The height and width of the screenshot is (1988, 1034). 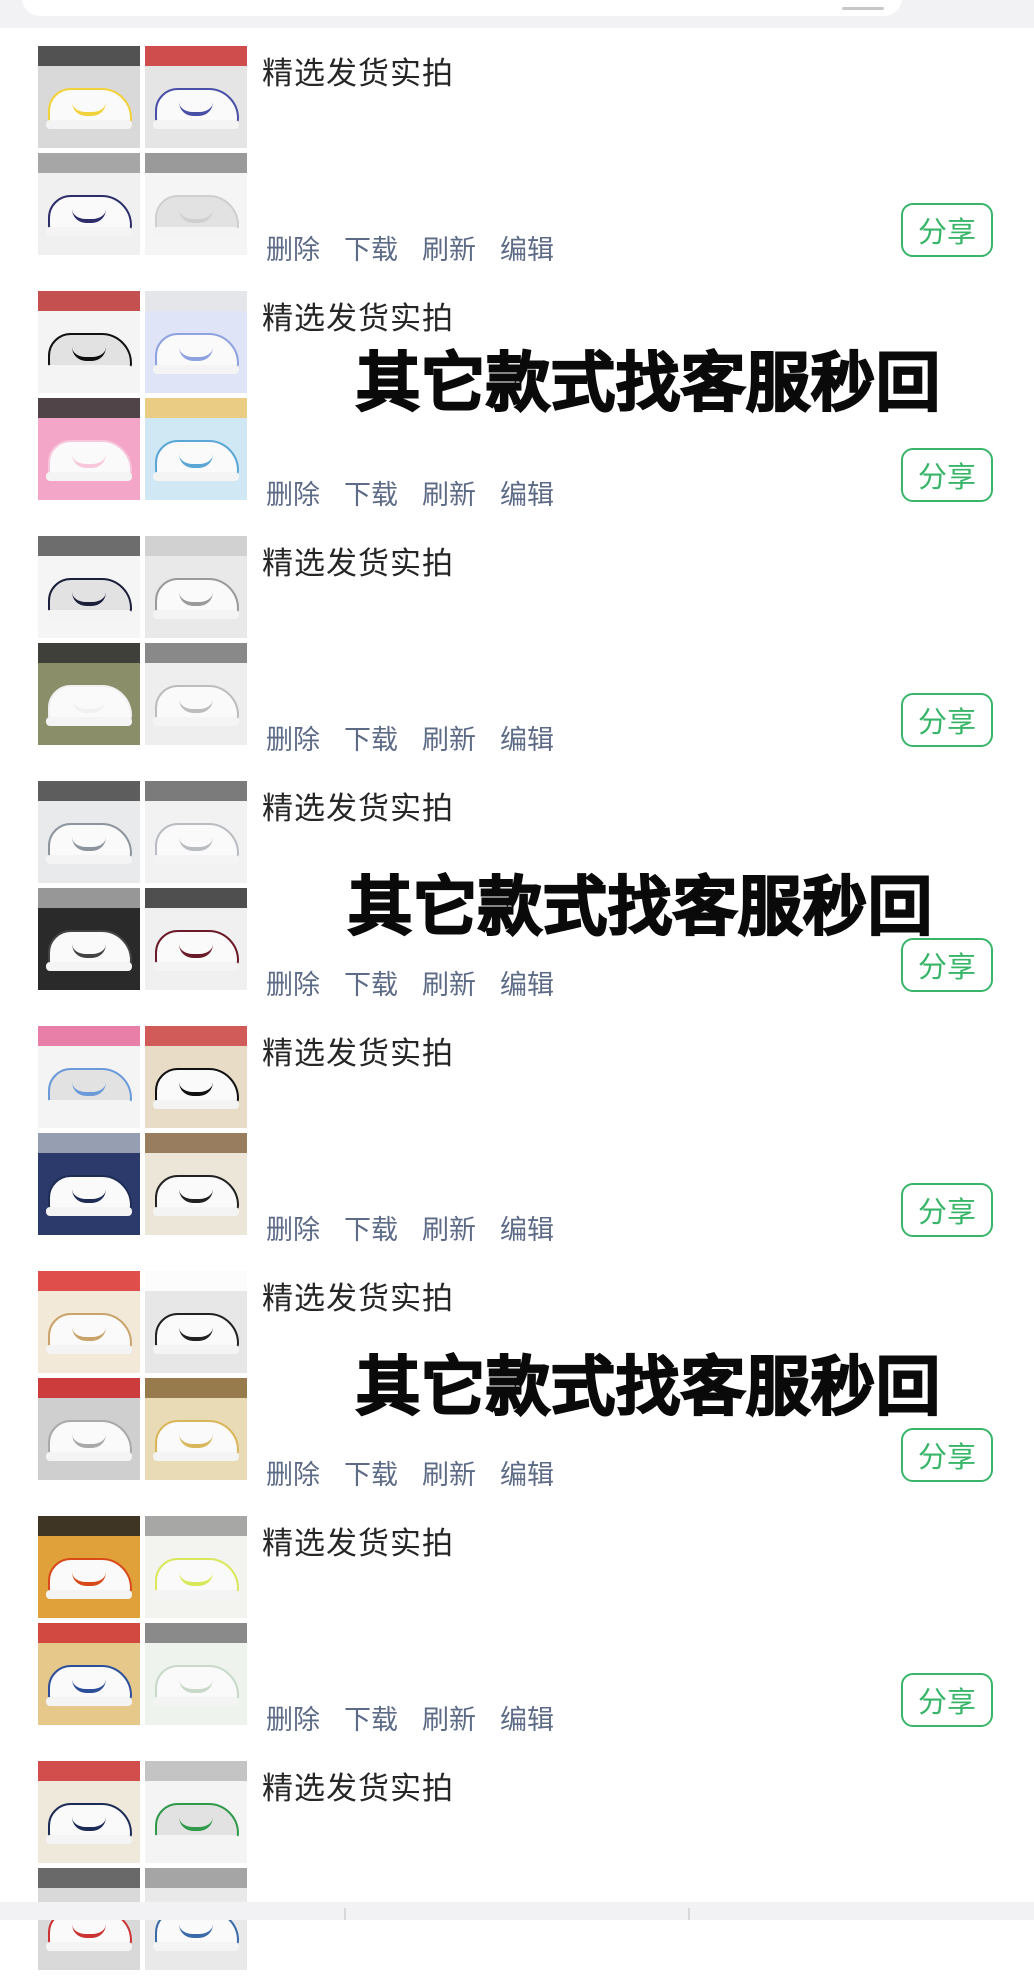 What do you see at coordinates (863, 8) in the screenshot?
I see `search-bar-handle` at bounding box center [863, 8].